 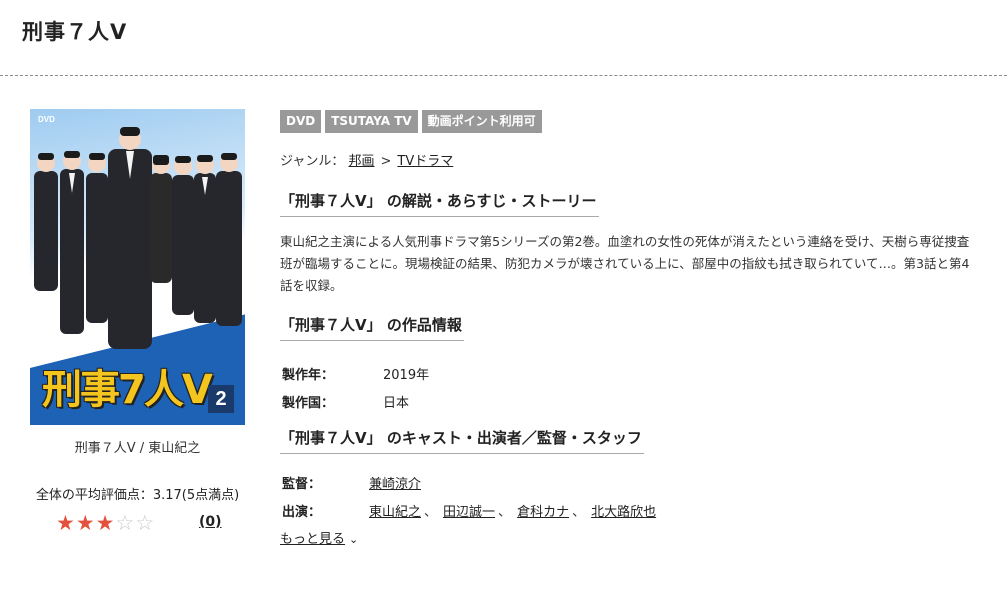 What do you see at coordinates (396, 403) in the screenshot?
I see `info-value: 日本` at bounding box center [396, 403].